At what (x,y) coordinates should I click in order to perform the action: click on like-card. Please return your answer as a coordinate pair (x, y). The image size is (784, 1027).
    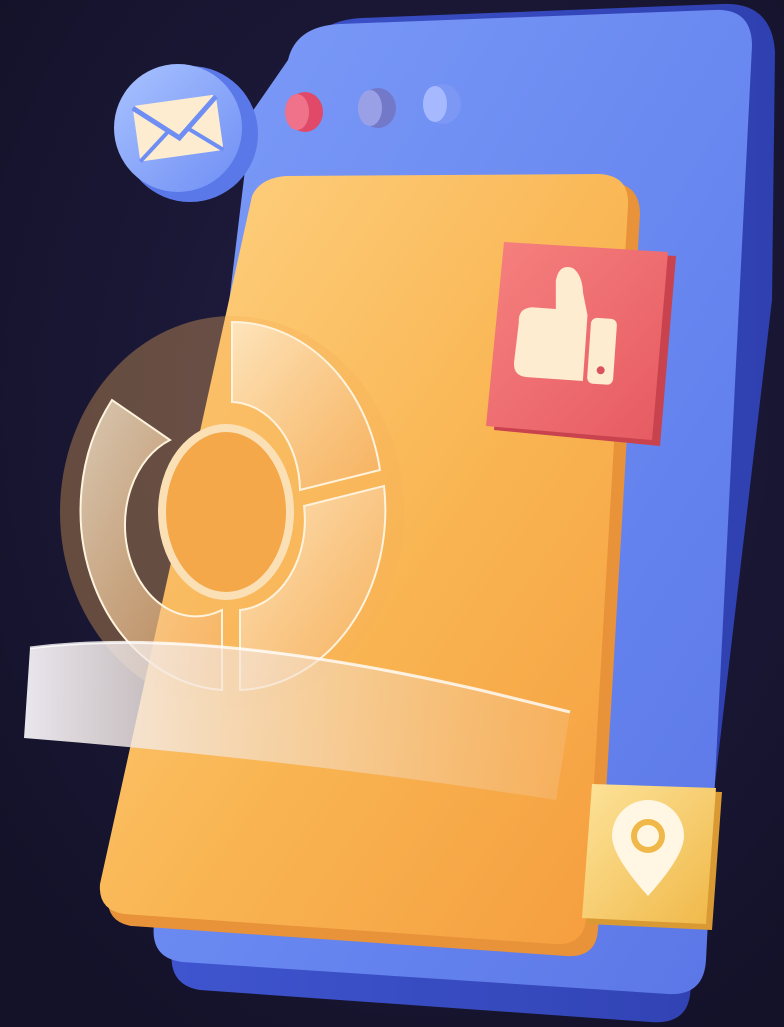
    Looking at the image, I should click on (581, 344).